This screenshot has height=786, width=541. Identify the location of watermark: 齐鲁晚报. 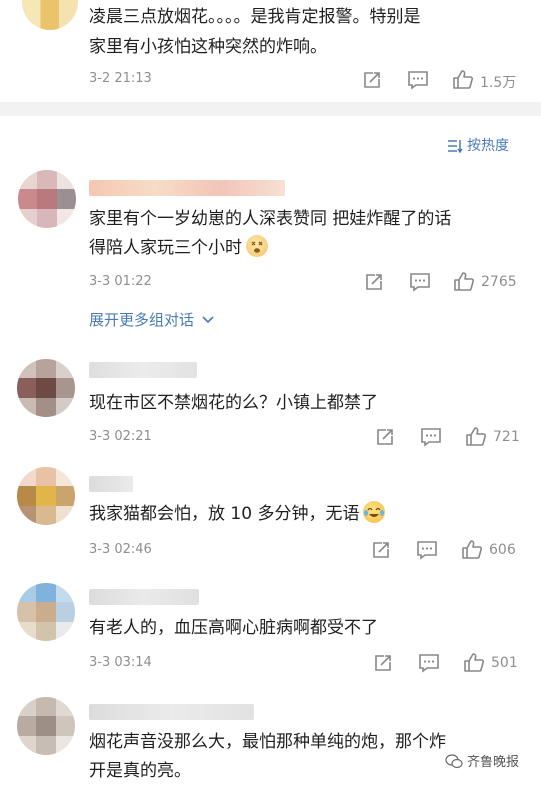
(482, 762).